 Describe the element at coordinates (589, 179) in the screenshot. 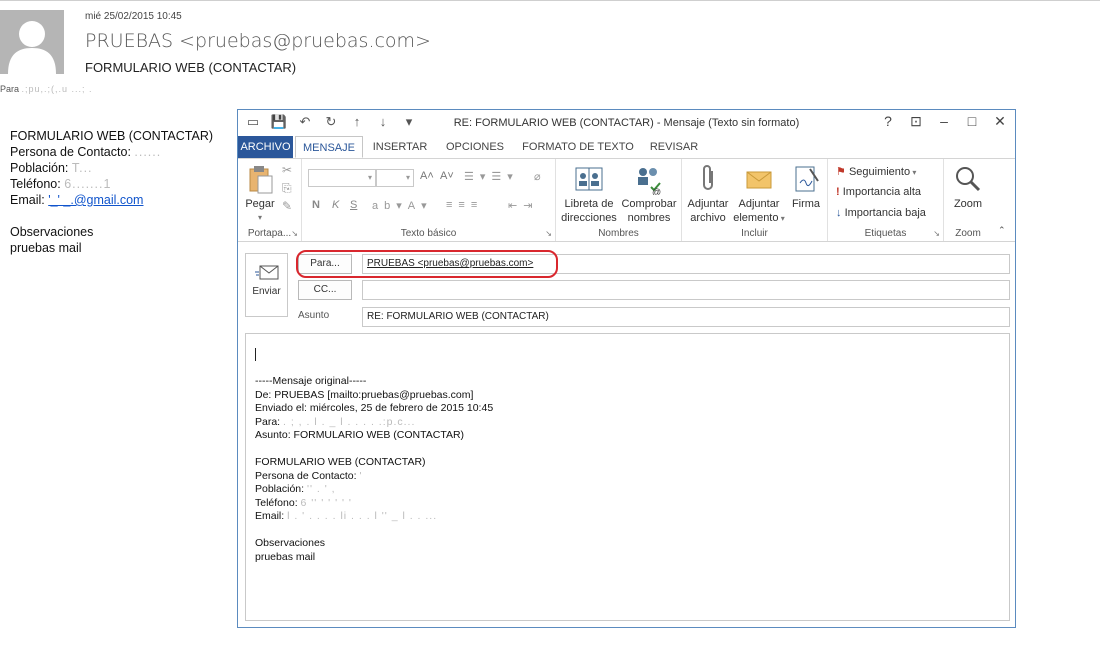

I see `address-book-icon` at that location.